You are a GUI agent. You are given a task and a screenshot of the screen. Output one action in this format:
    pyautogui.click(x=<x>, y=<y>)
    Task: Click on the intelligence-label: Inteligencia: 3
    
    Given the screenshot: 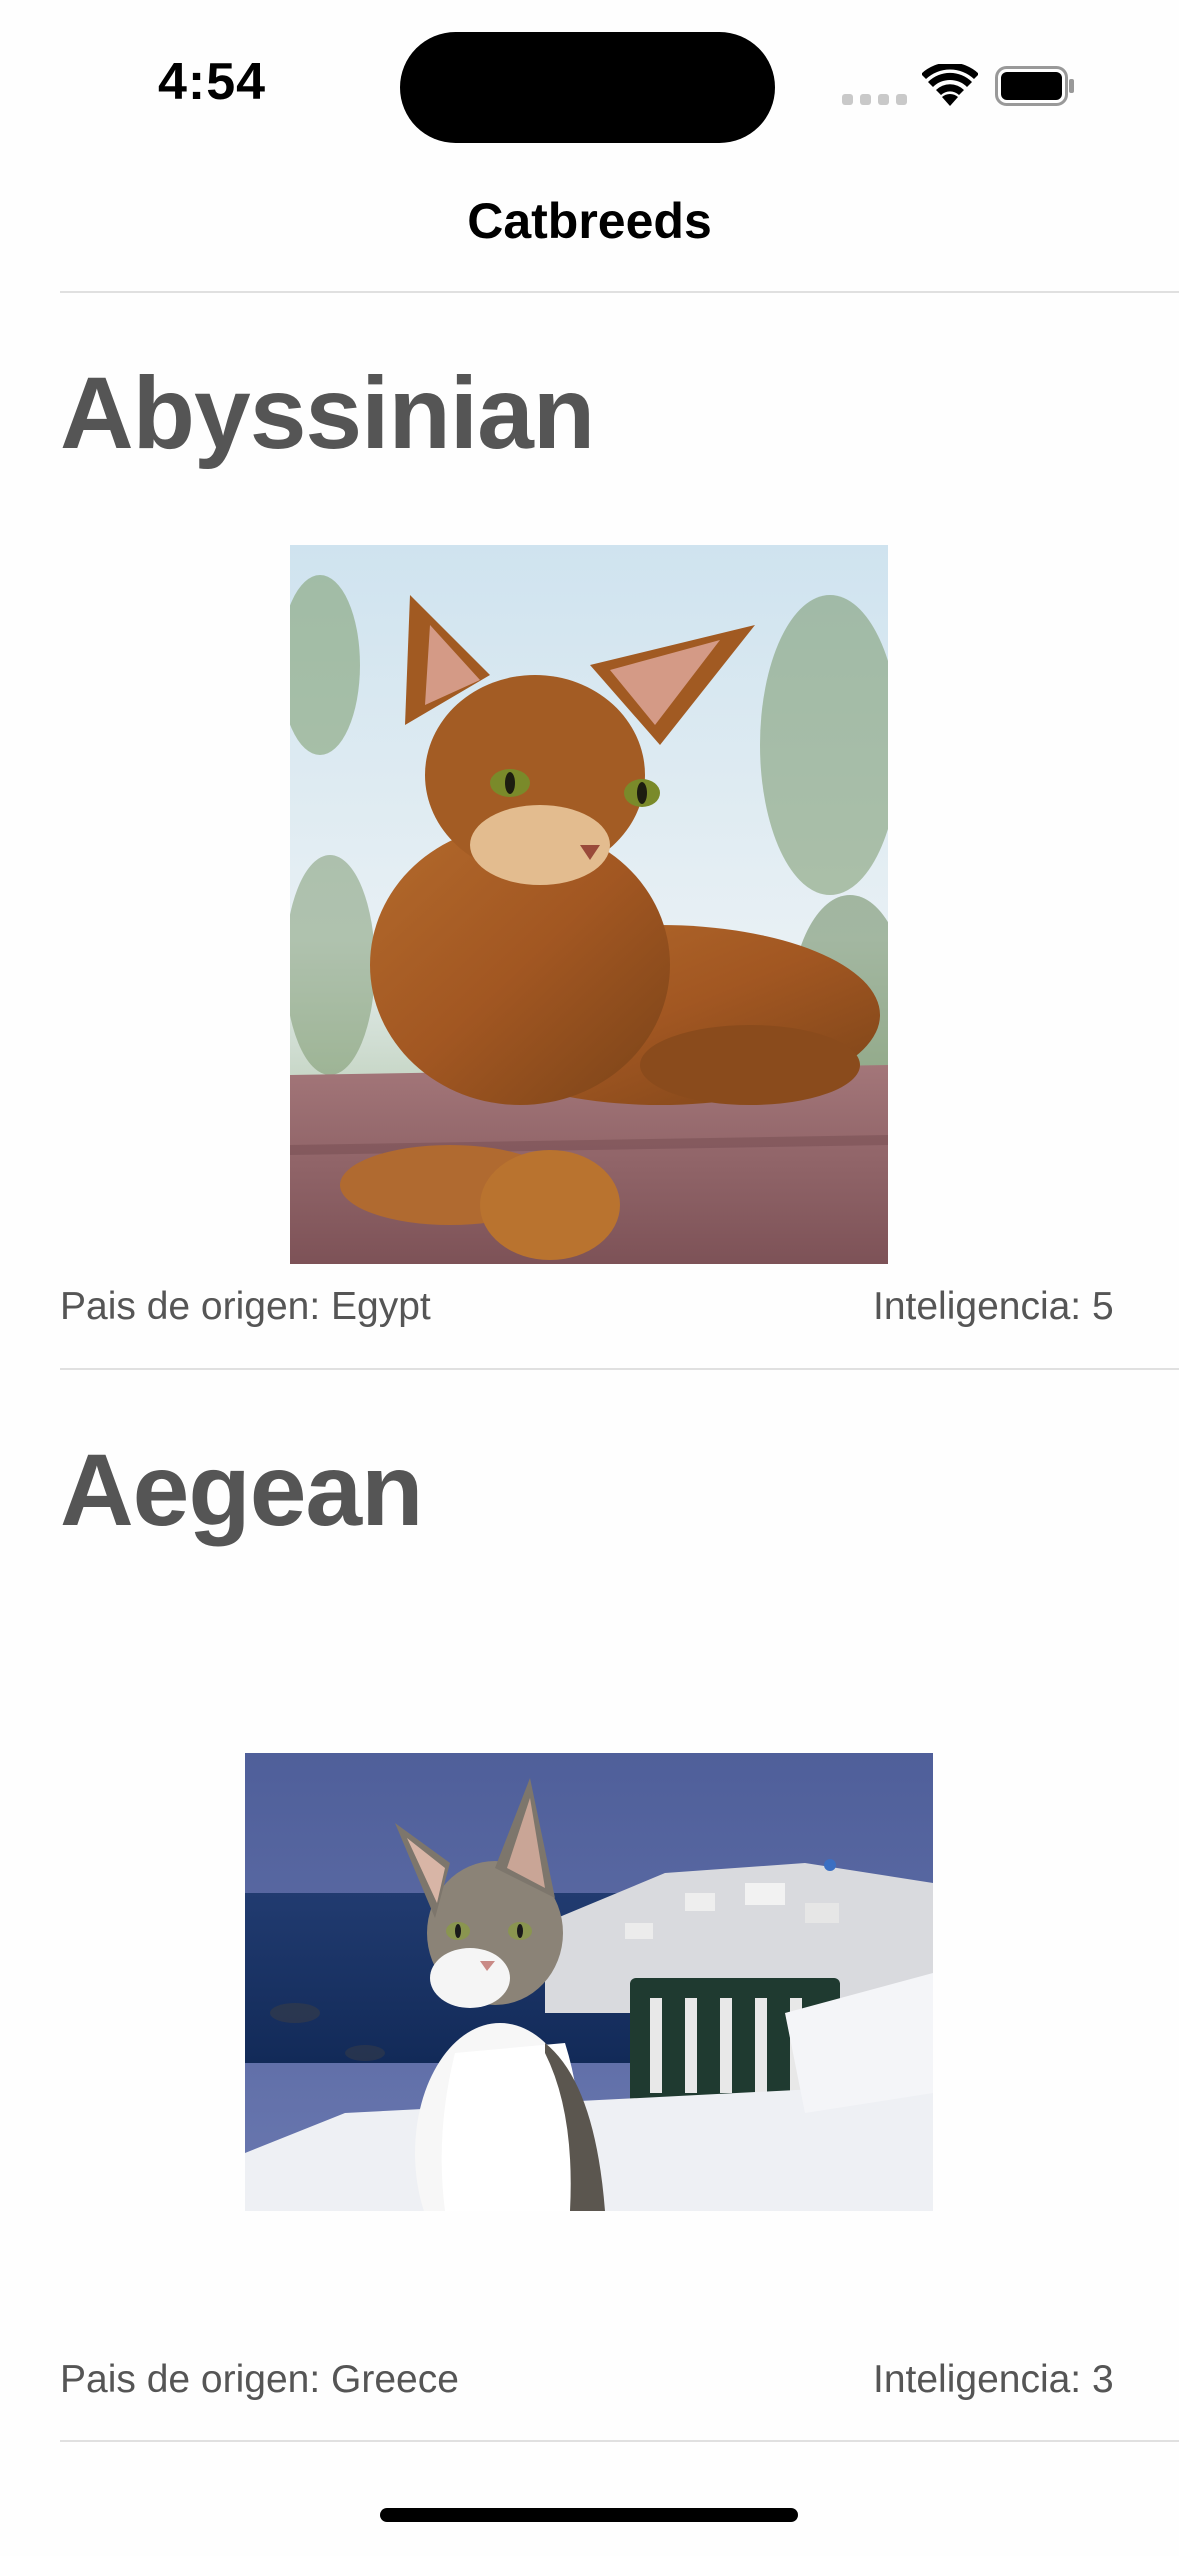 What is the action you would take?
    pyautogui.click(x=993, y=2379)
    